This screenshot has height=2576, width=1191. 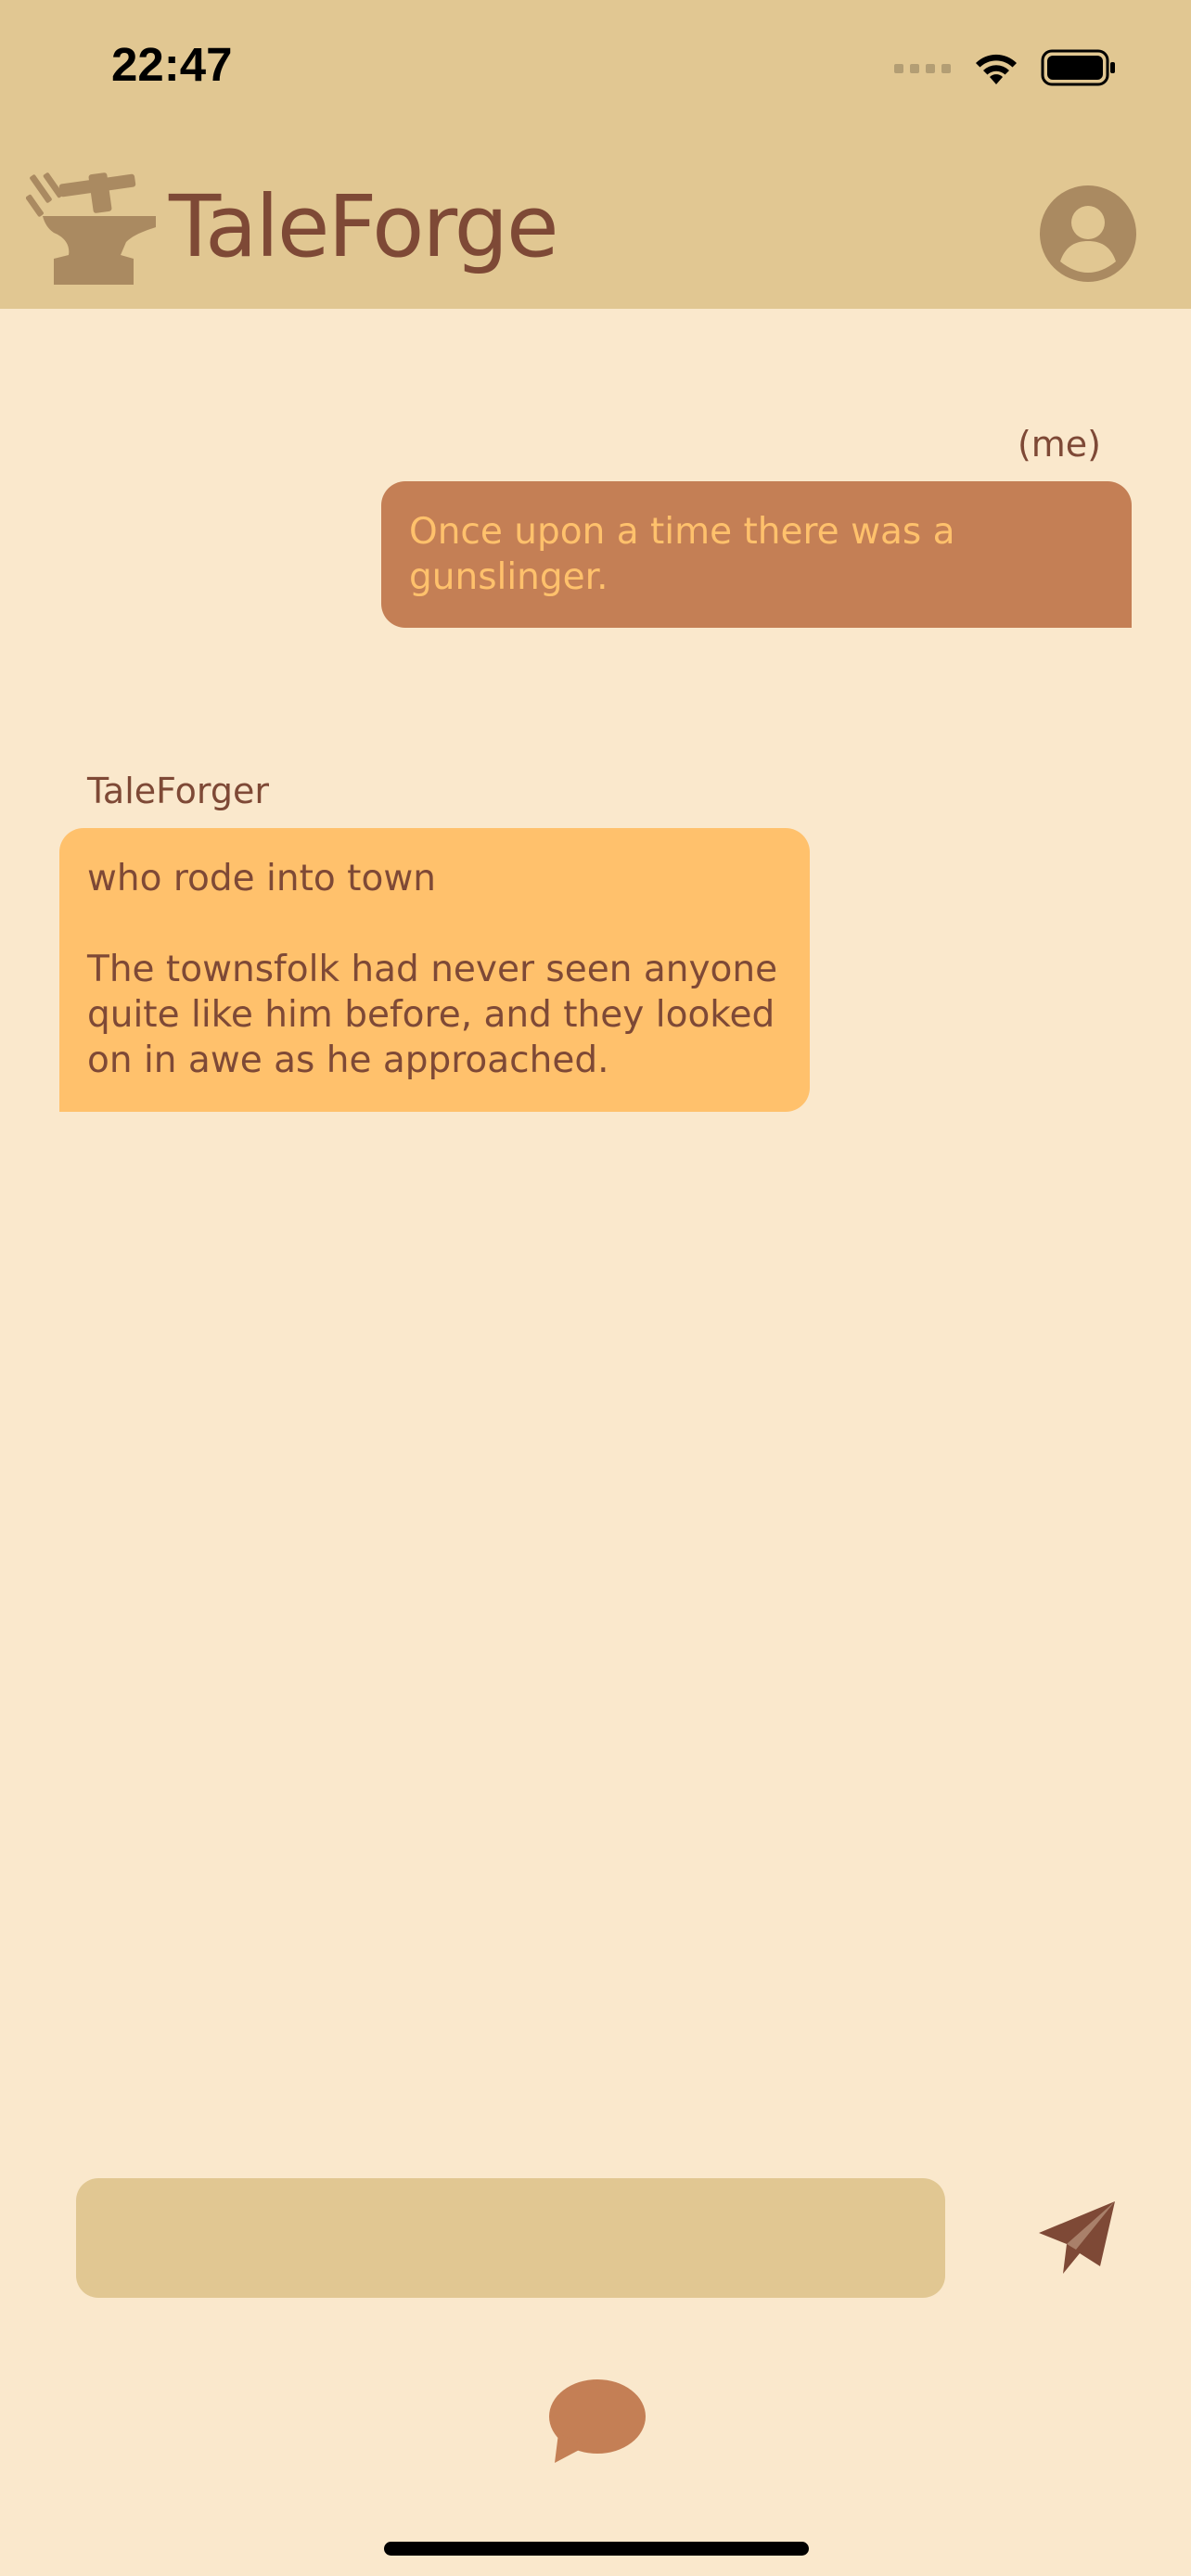 I want to click on user-avatar-icon, so click(x=1088, y=233).